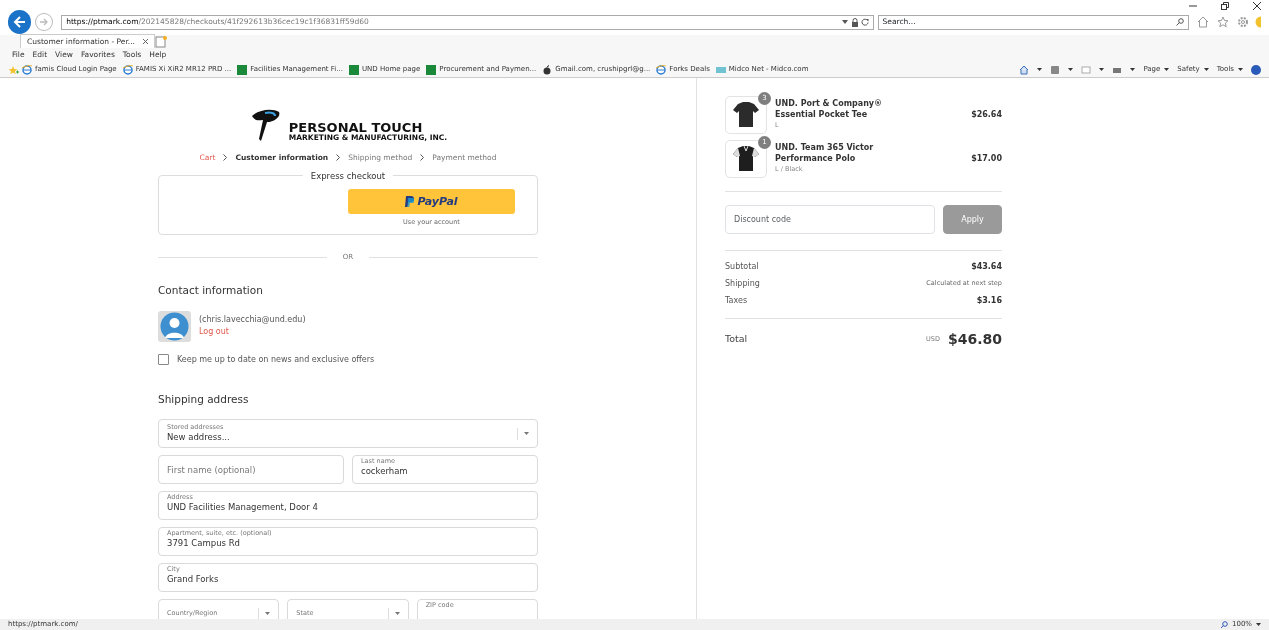 The width and height of the screenshot is (1269, 630). I want to click on search-icon, so click(1180, 22).